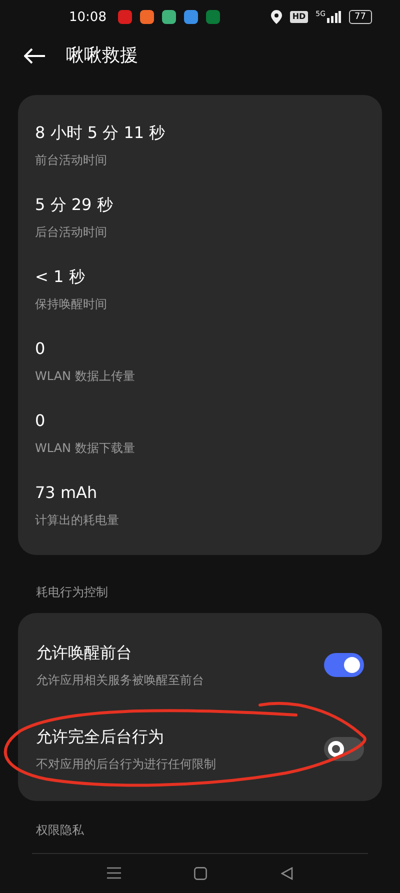 The image size is (400, 893). I want to click on setting-title: 允许唤醒前台, so click(84, 653).